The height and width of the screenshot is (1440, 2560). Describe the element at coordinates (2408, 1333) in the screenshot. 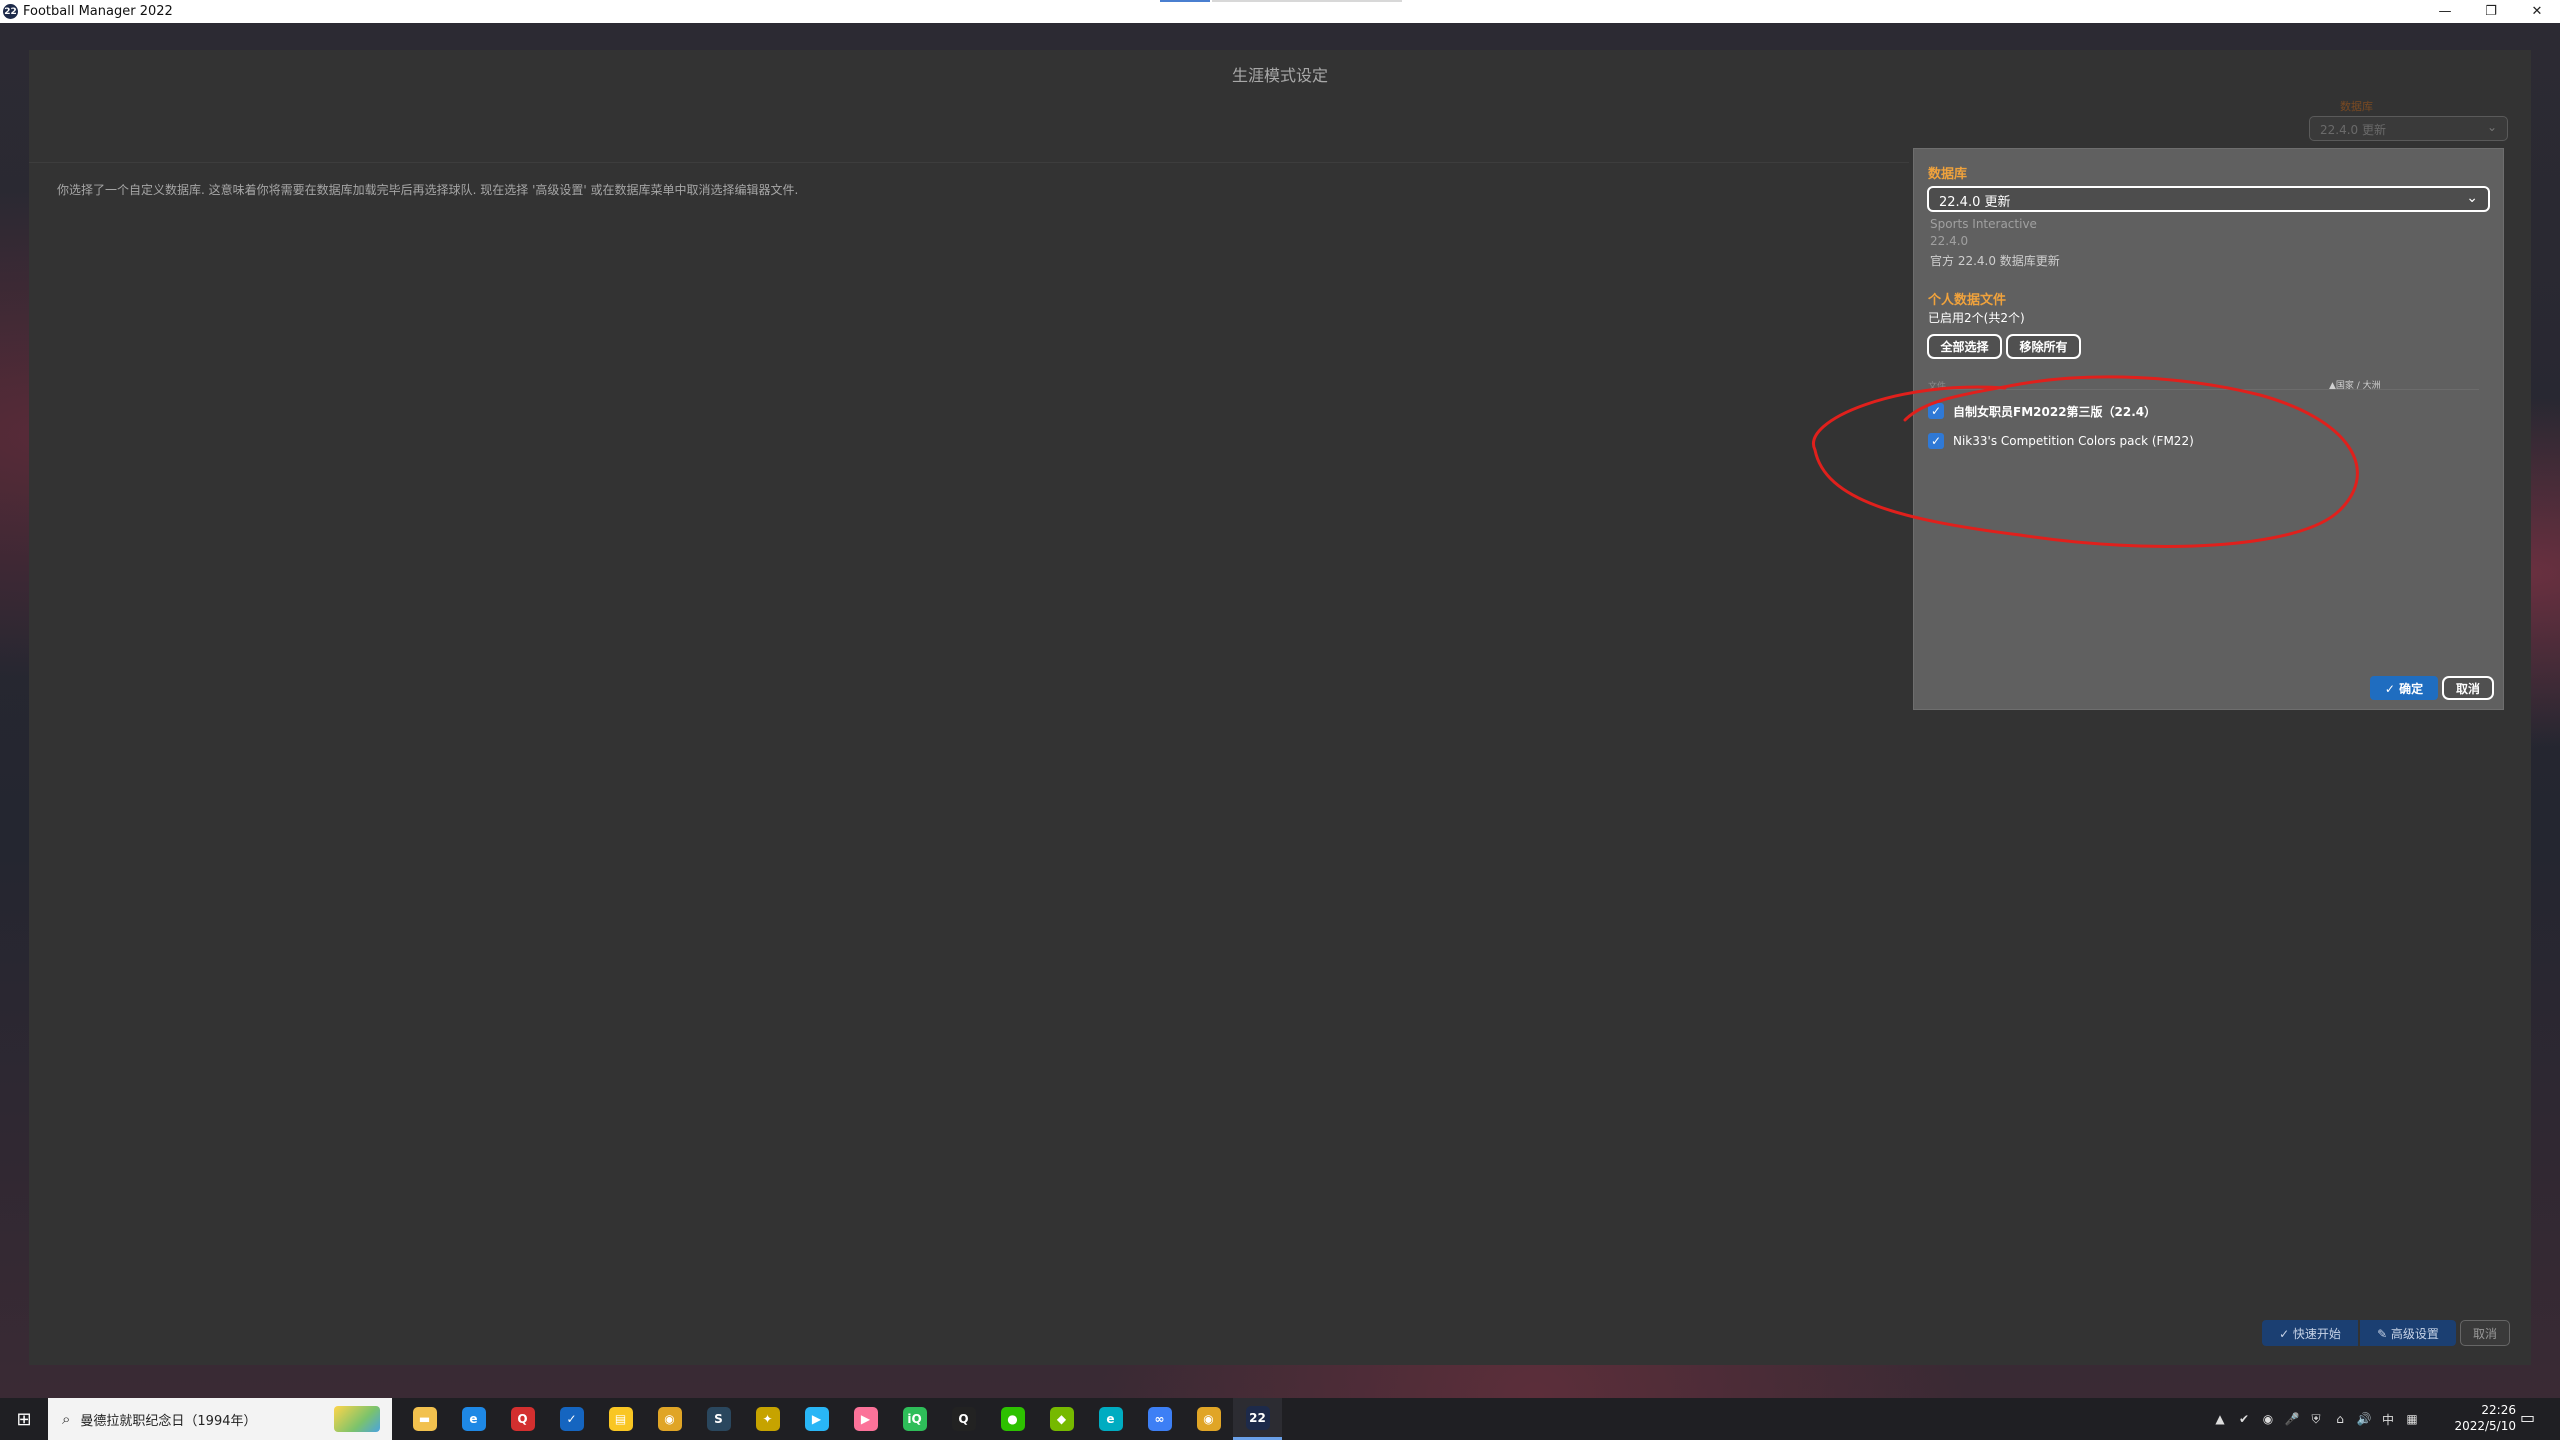

I see `advanced-settings-button: ✎ 高级设置` at that location.